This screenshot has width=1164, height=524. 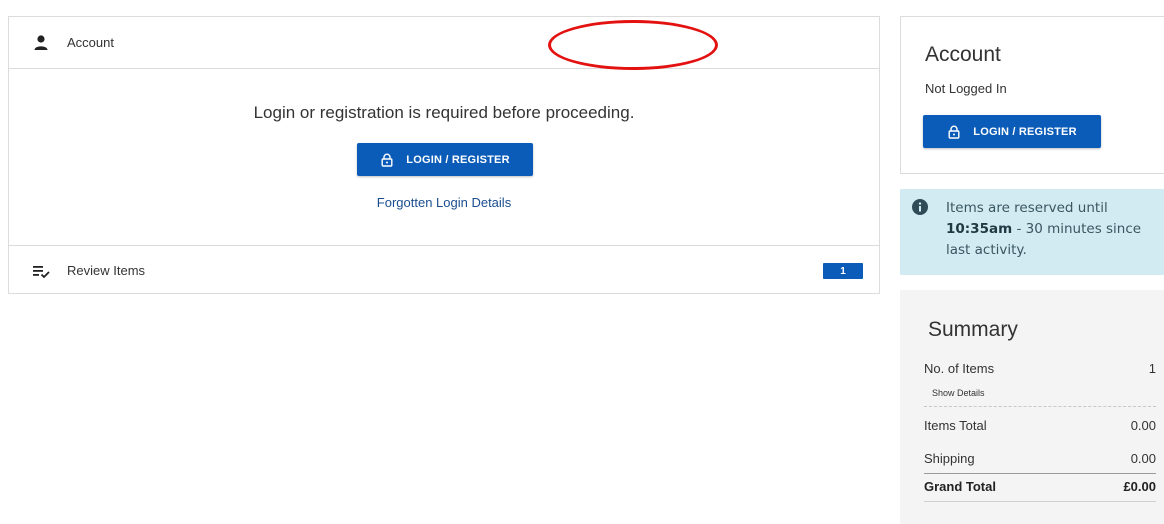 What do you see at coordinates (90, 42) in the screenshot?
I see `account-section-label: Account` at bounding box center [90, 42].